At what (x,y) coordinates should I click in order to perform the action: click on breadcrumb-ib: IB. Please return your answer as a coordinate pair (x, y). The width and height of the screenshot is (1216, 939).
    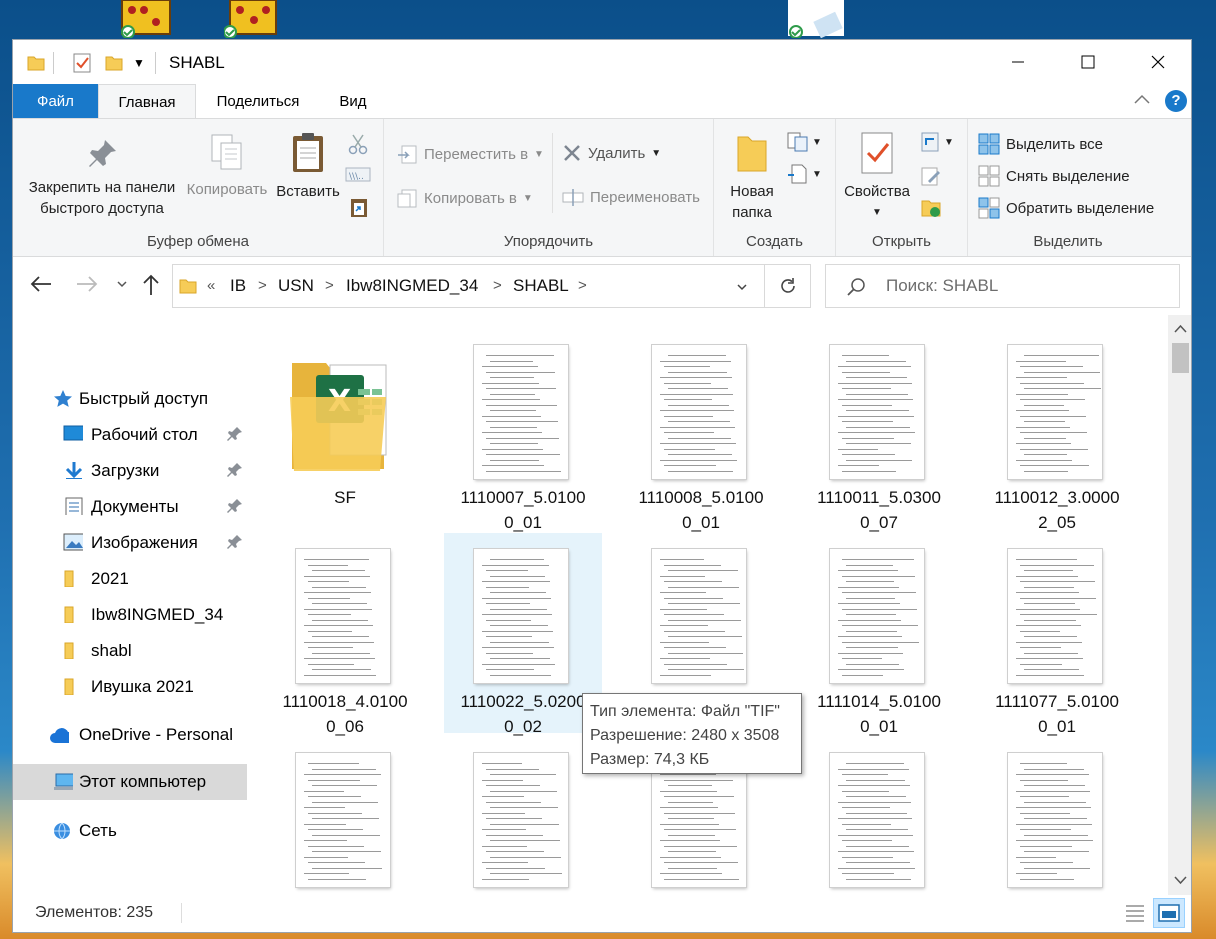
    Looking at the image, I should click on (238, 286).